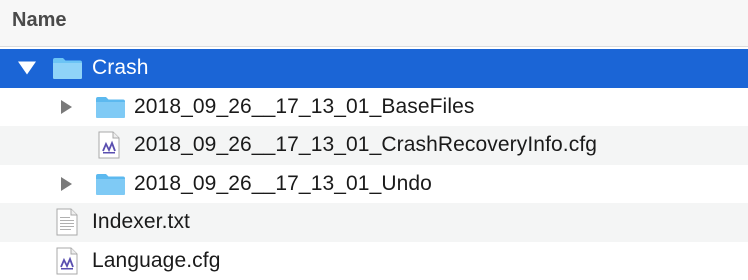  What do you see at coordinates (374, 261) in the screenshot?
I see `list-item-language: Language.cfg` at bounding box center [374, 261].